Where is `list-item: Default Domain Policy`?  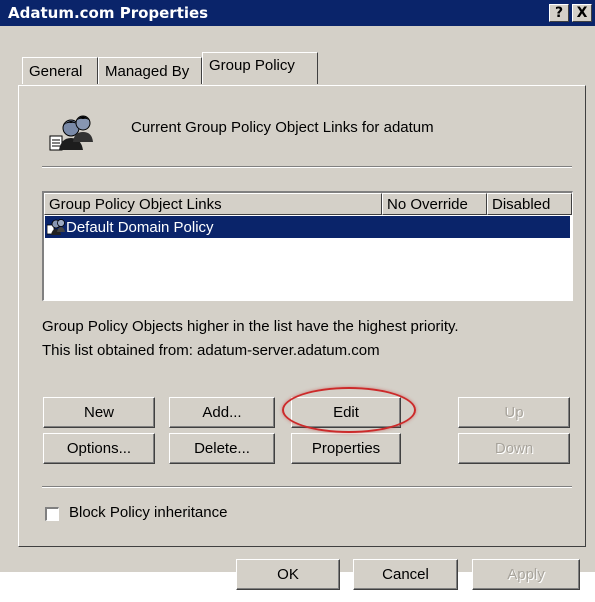 list-item: Default Domain Policy is located at coordinates (307, 227).